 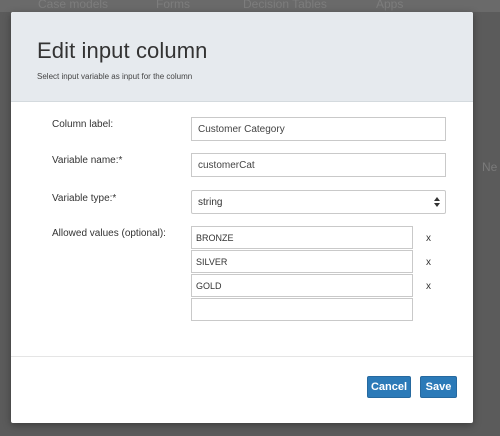 What do you see at coordinates (428, 286) in the screenshot?
I see `remove-value-3-button: x` at bounding box center [428, 286].